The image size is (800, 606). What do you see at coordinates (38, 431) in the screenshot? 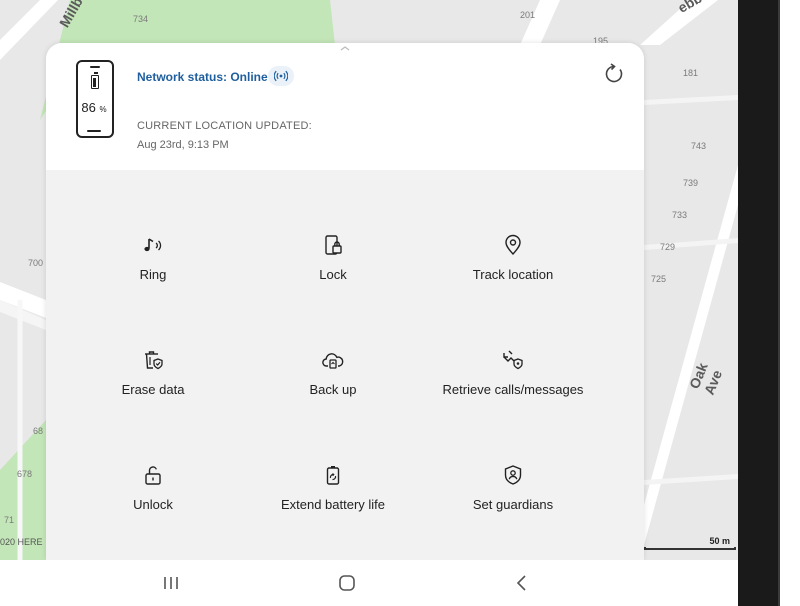
I see `house-number: 68` at bounding box center [38, 431].